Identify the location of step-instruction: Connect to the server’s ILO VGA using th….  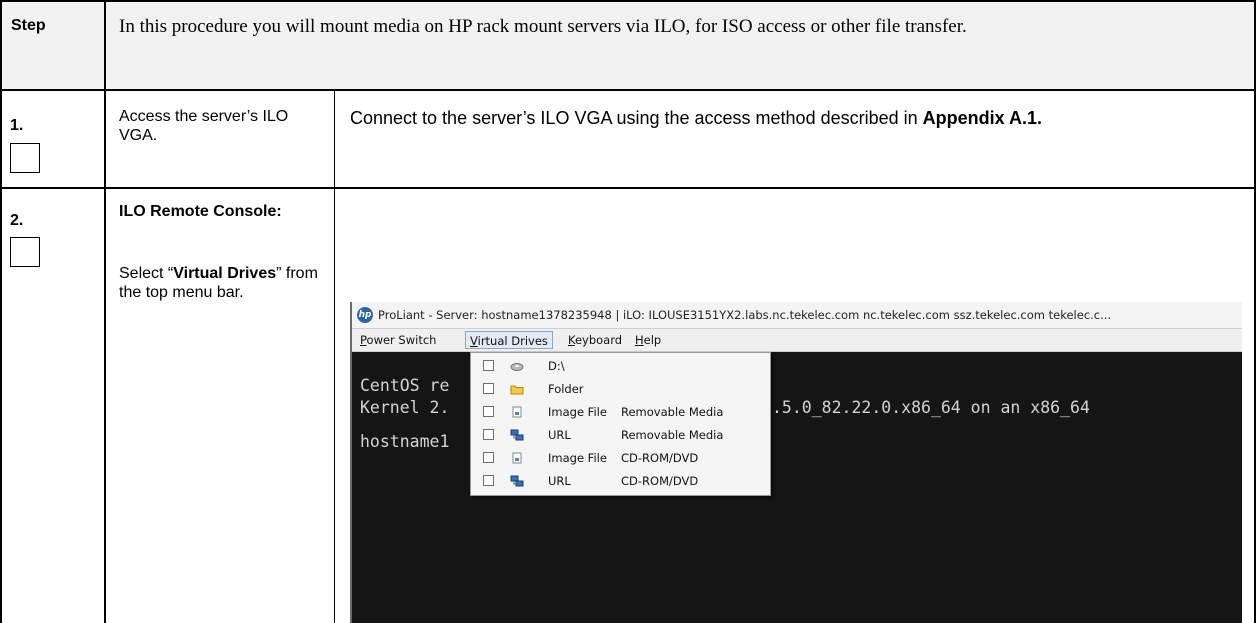
(696, 118).